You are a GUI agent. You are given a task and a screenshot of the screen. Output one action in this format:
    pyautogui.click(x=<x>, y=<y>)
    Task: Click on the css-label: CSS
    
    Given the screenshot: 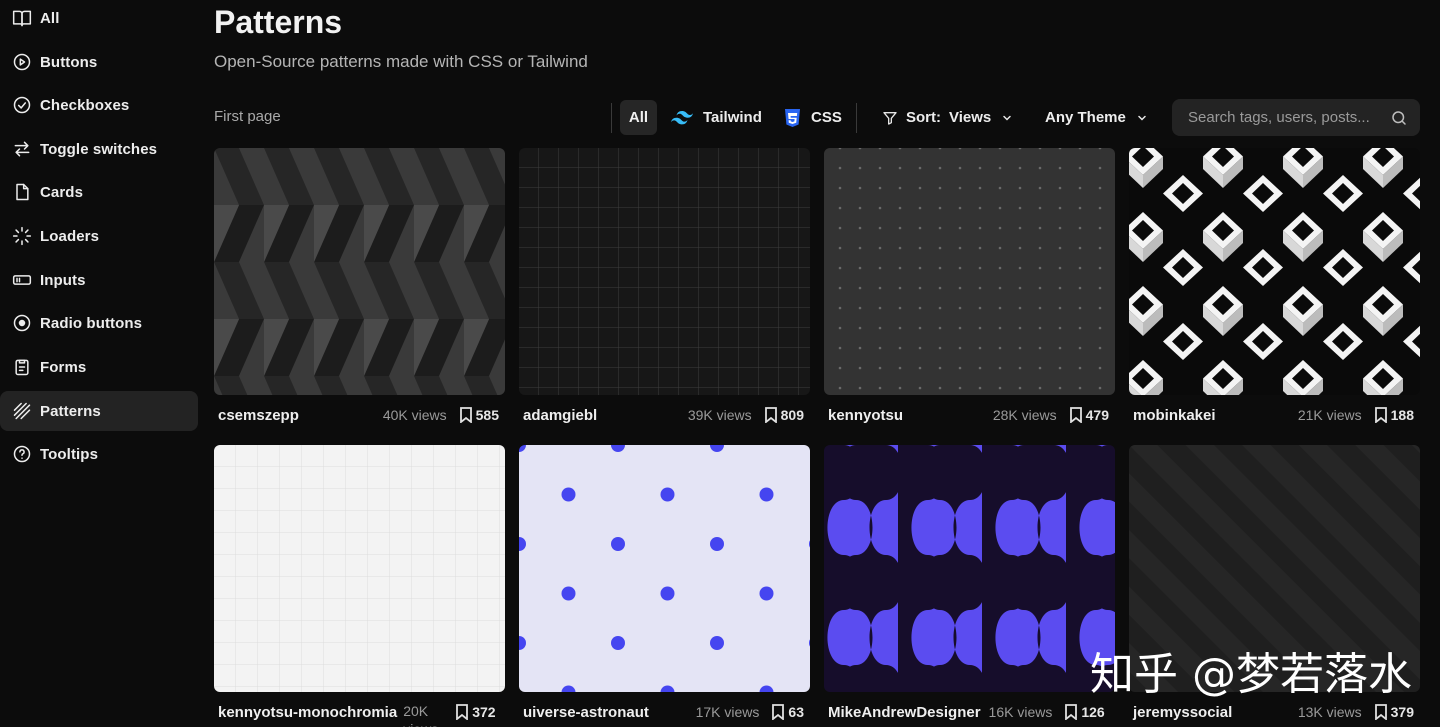 What is the action you would take?
    pyautogui.click(x=826, y=117)
    